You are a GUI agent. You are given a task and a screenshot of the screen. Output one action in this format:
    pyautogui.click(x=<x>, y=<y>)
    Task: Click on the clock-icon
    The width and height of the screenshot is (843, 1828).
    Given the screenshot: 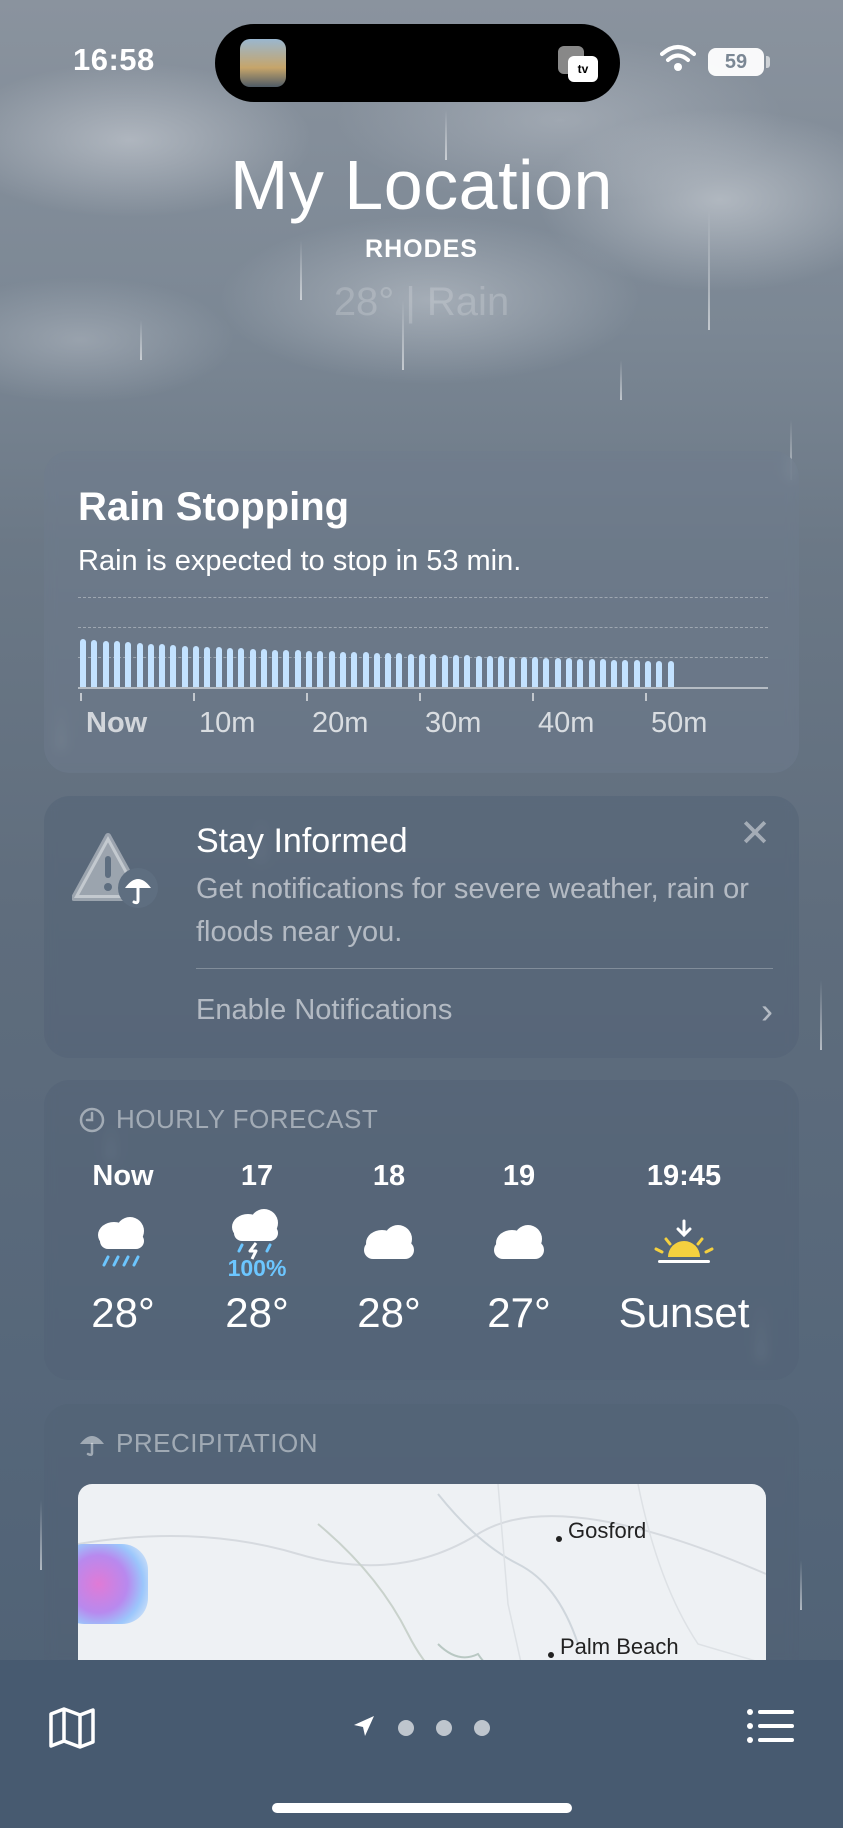 What is the action you would take?
    pyautogui.click(x=92, y=1119)
    